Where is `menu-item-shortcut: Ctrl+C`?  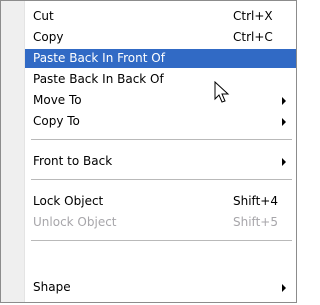 menu-item-shortcut: Ctrl+C is located at coordinates (253, 37).